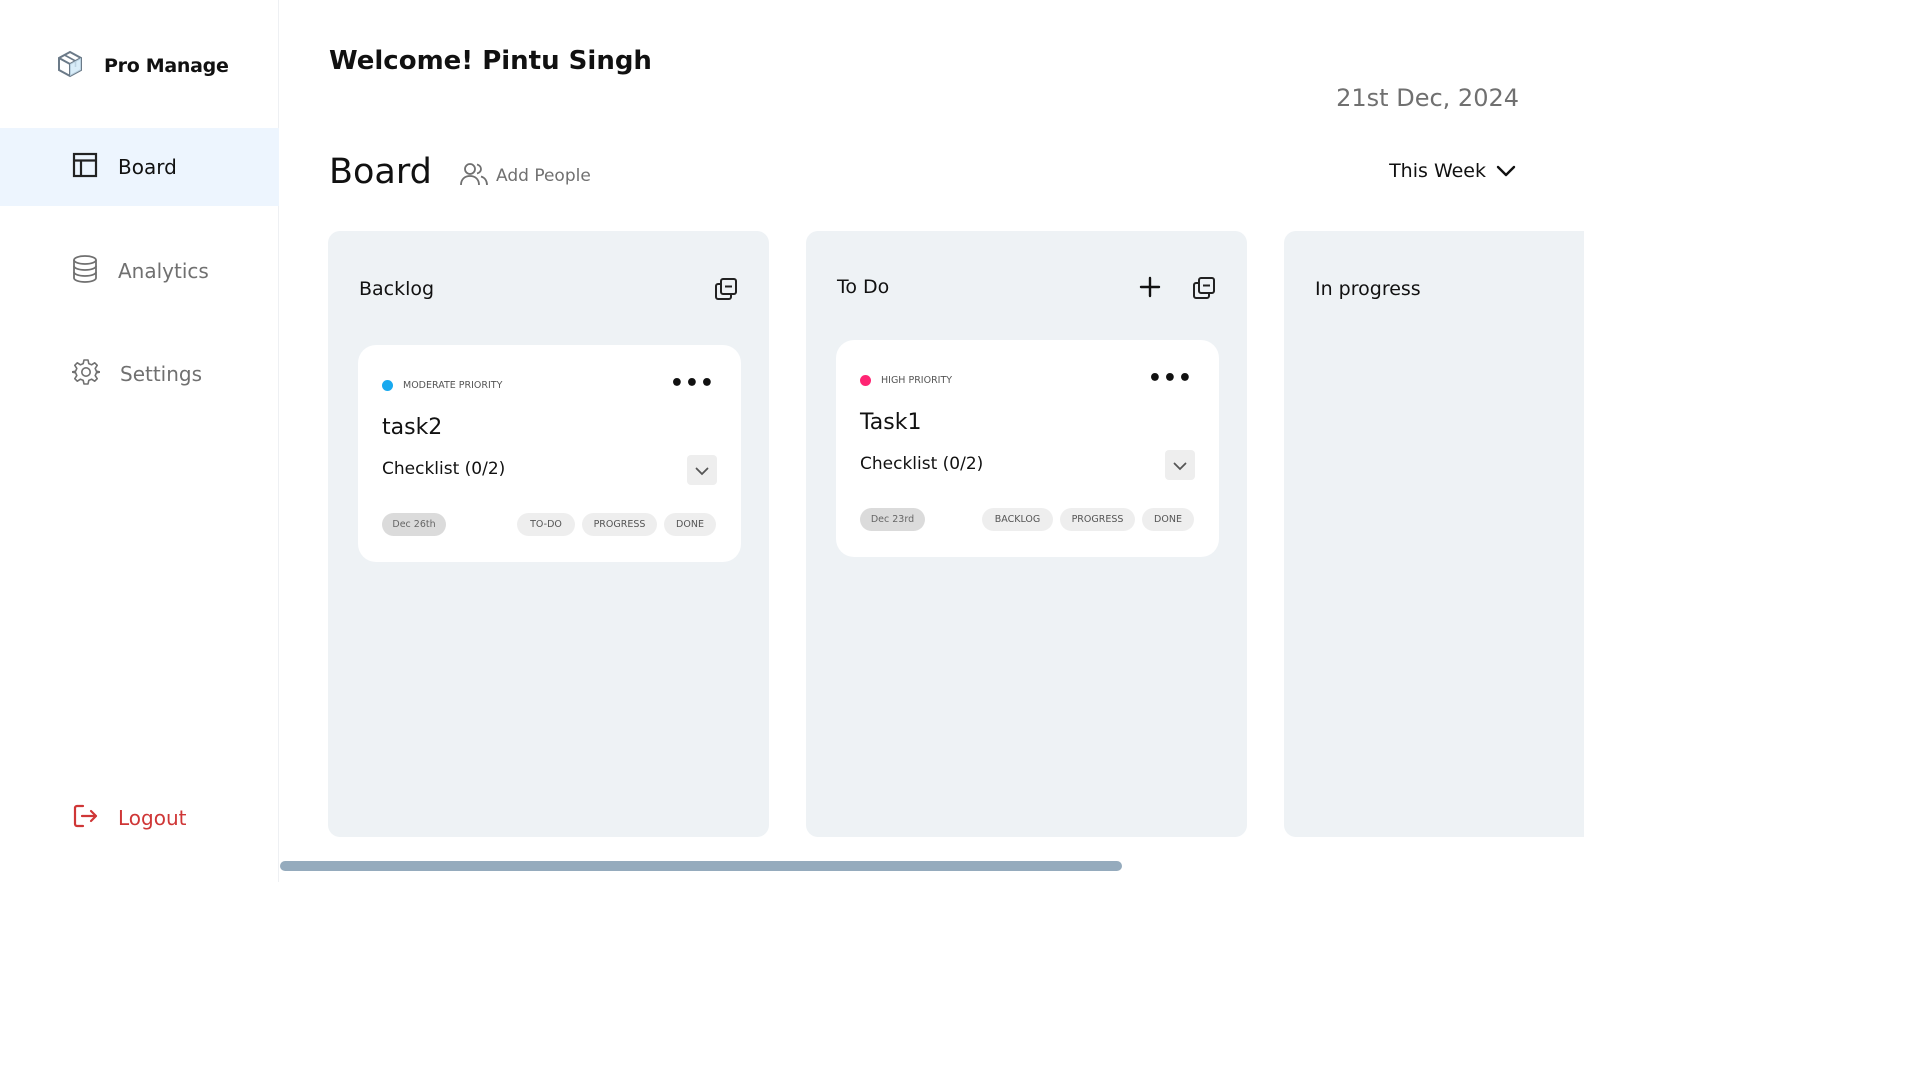 This screenshot has width=1920, height=1080. I want to click on priority-label: HIGH PRIORITY, so click(917, 380).